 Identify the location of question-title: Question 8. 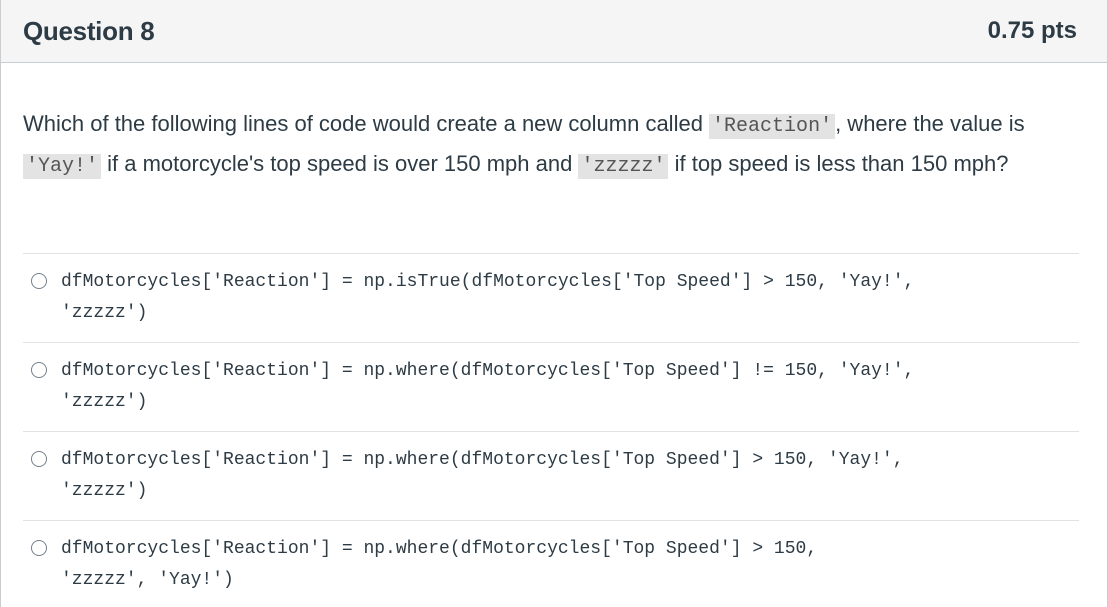
(89, 30).